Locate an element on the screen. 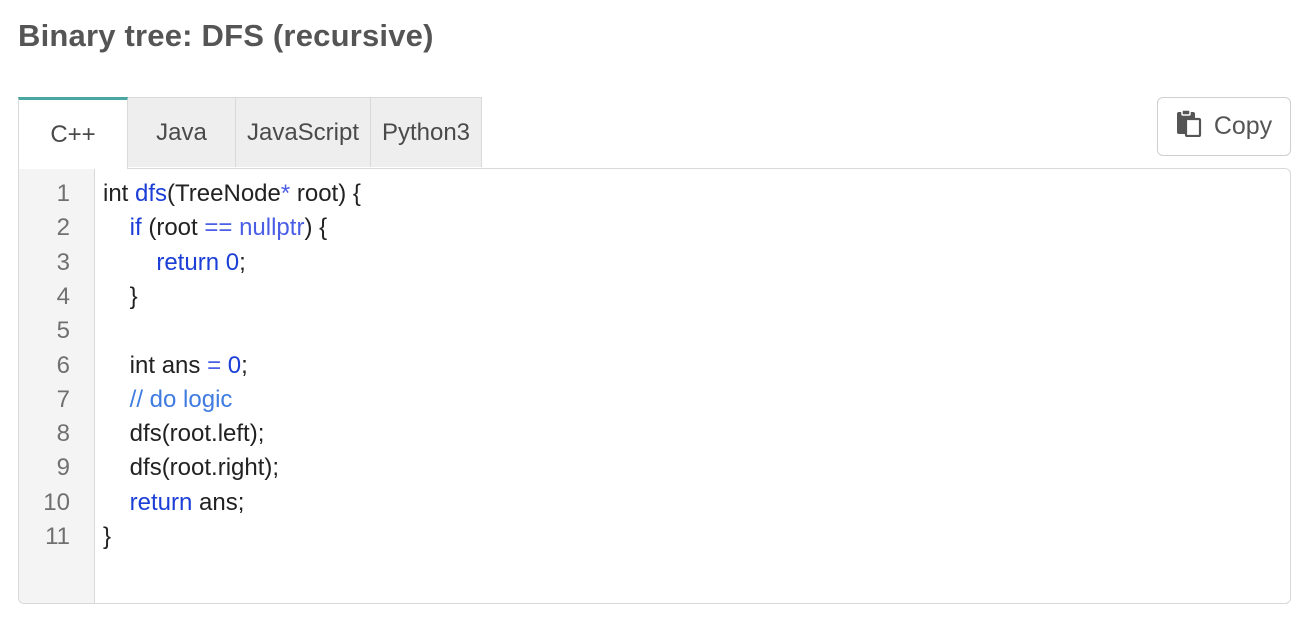 Image resolution: width=1312 pixels, height=626 pixels. code-line: dfs(root.right); is located at coordinates (191, 468).